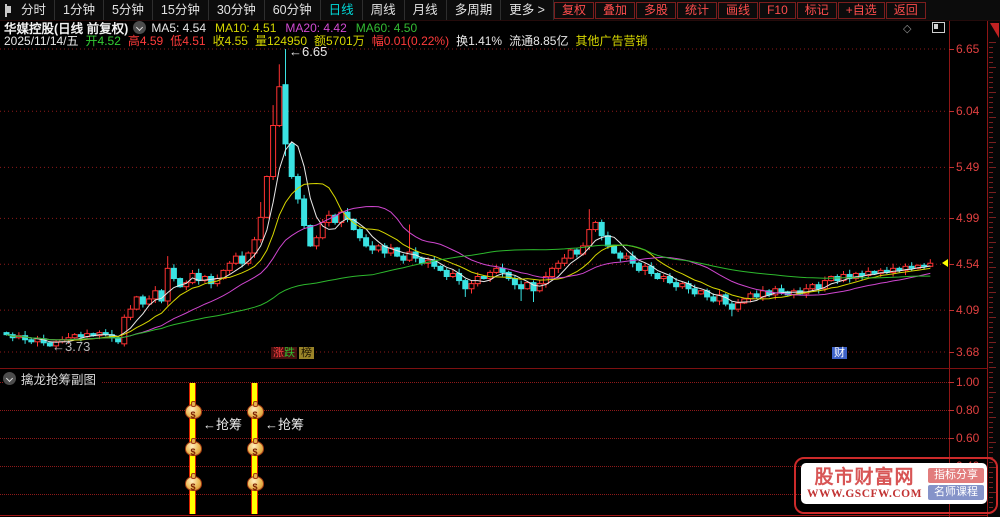 This screenshot has height=517, width=1000. What do you see at coordinates (956, 475) in the screenshot?
I see `watermark-tag-0: 指标分享` at bounding box center [956, 475].